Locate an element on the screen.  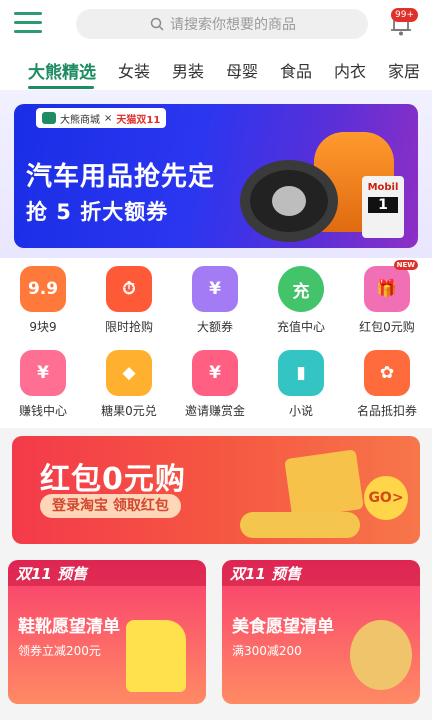
message-button: 99+ is located at coordinates (402, 23).